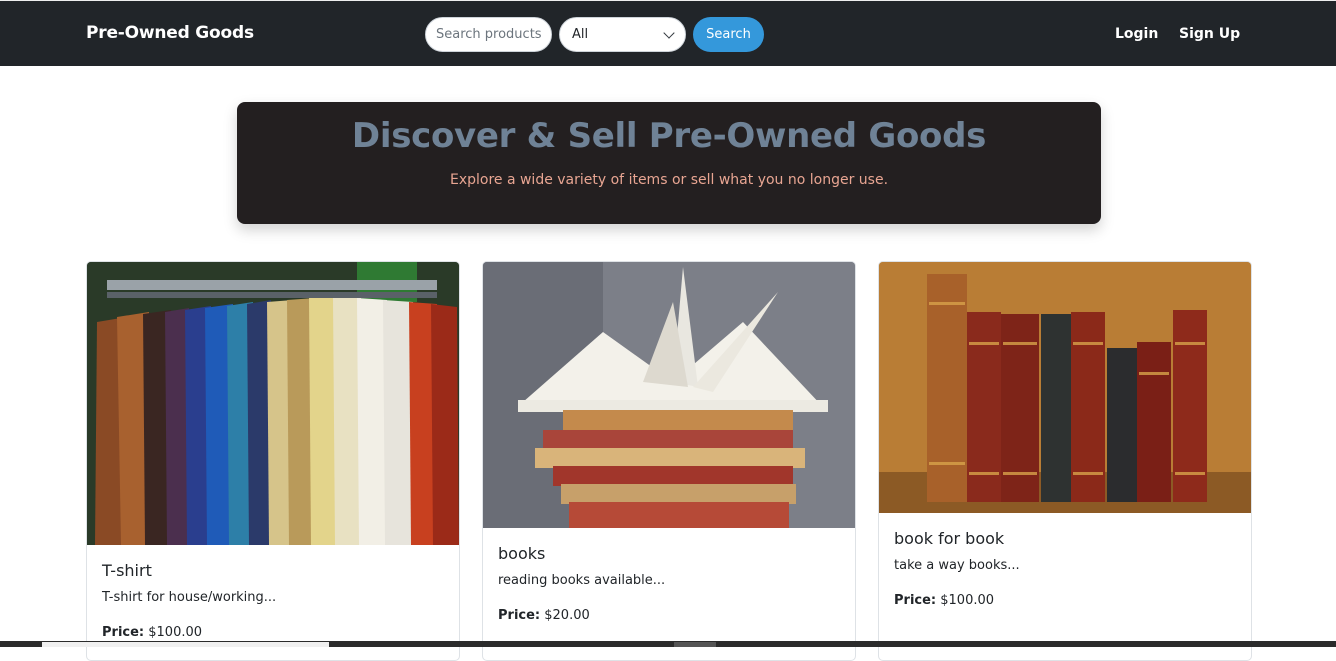 Image resolution: width=1336 pixels, height=661 pixels. I want to click on brand-logo: Pre-Owned Goods, so click(170, 33).